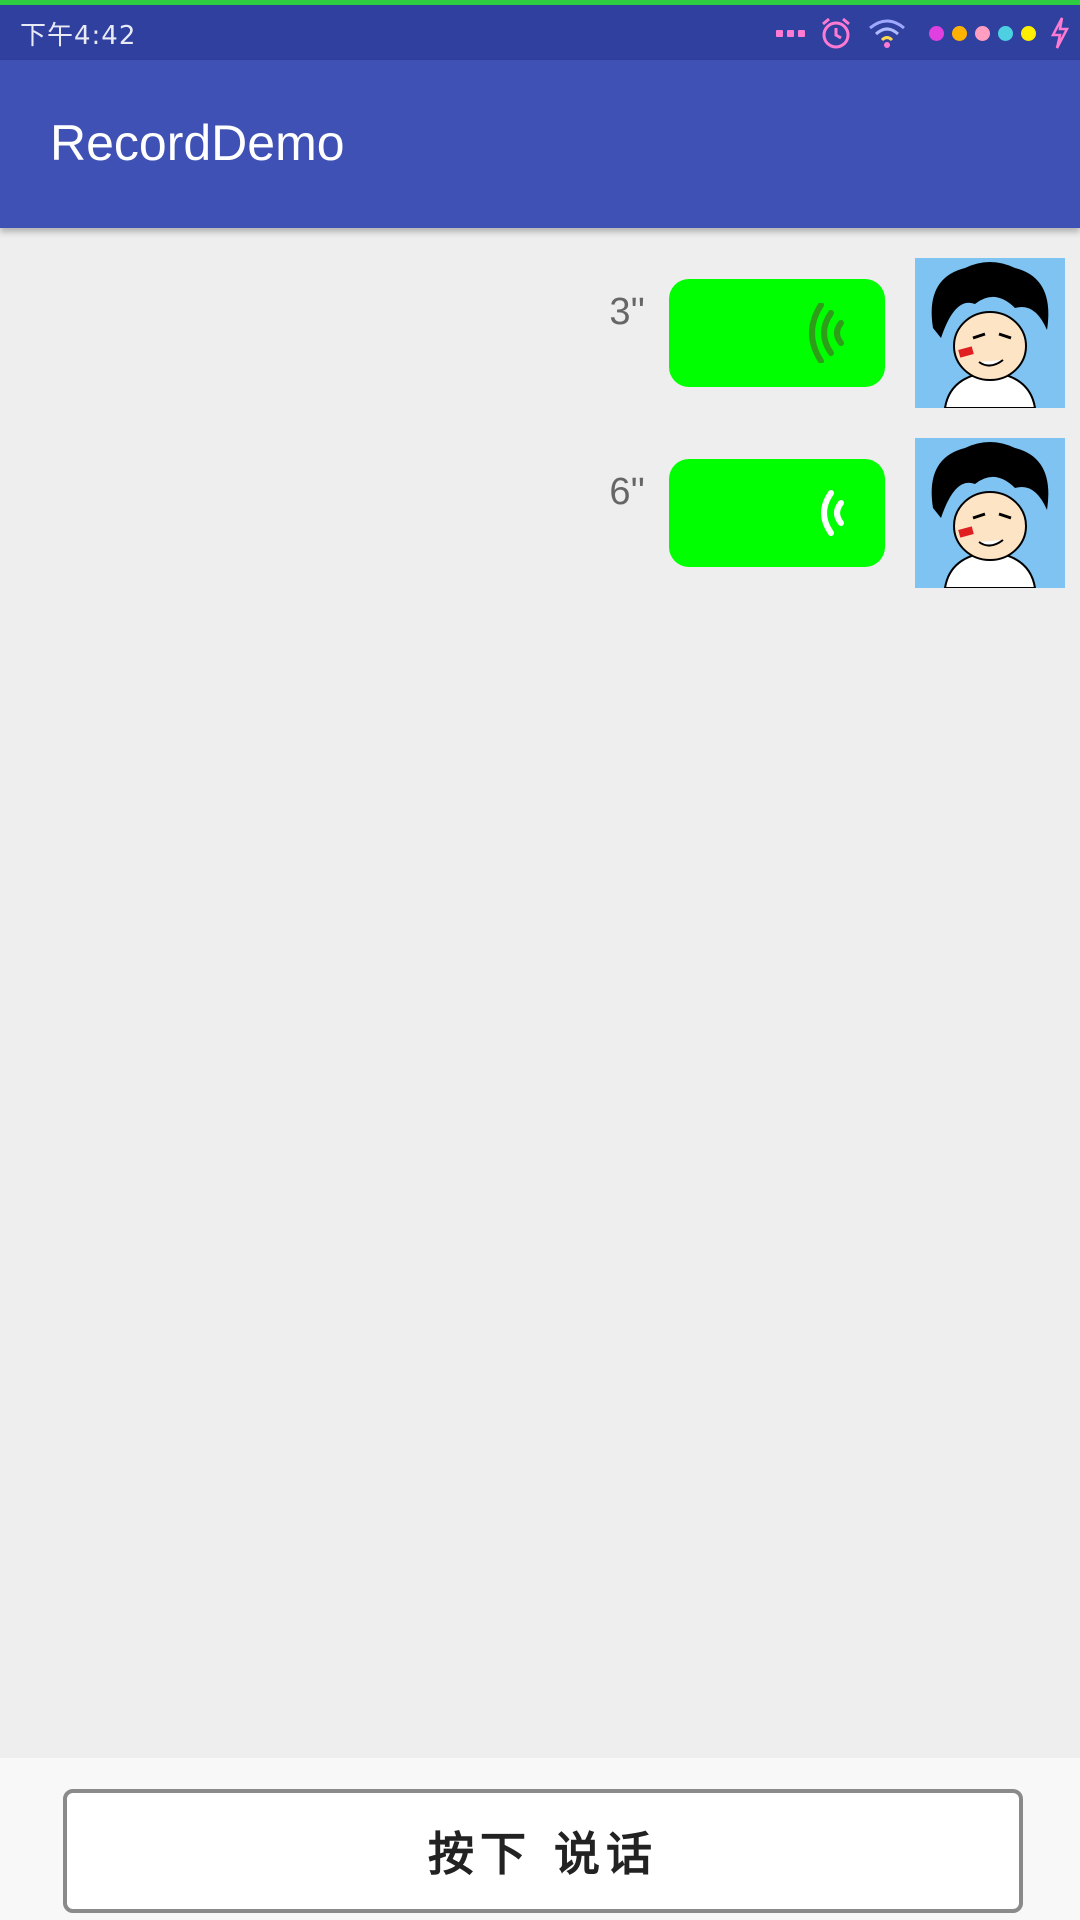 This screenshot has width=1080, height=1920. What do you see at coordinates (540, 506) in the screenshot?
I see `message-item: 6''` at bounding box center [540, 506].